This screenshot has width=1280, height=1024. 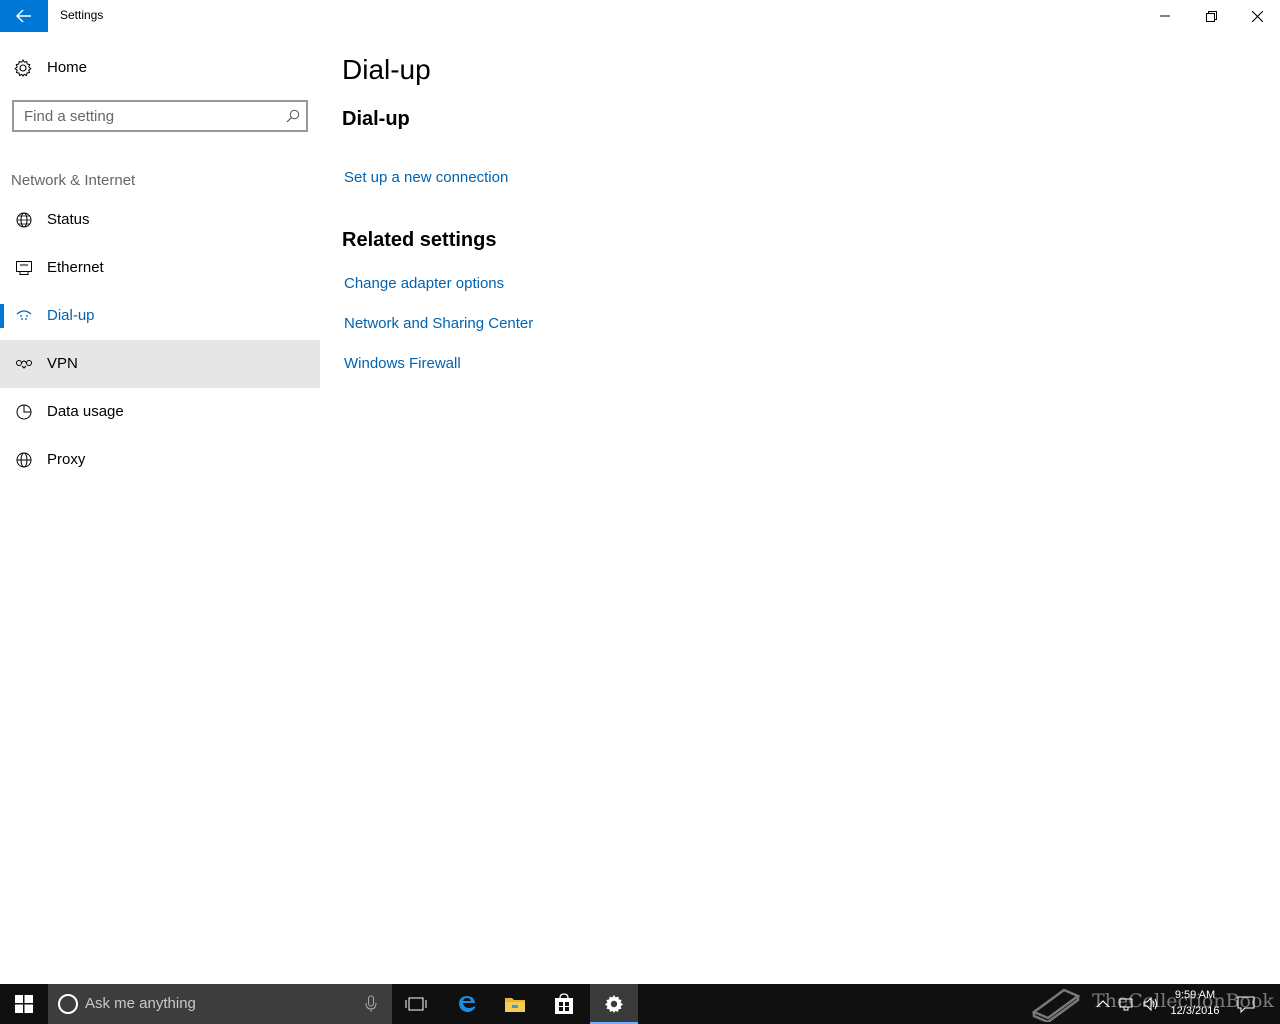 I want to click on globe-status-icon, so click(x=24, y=220).